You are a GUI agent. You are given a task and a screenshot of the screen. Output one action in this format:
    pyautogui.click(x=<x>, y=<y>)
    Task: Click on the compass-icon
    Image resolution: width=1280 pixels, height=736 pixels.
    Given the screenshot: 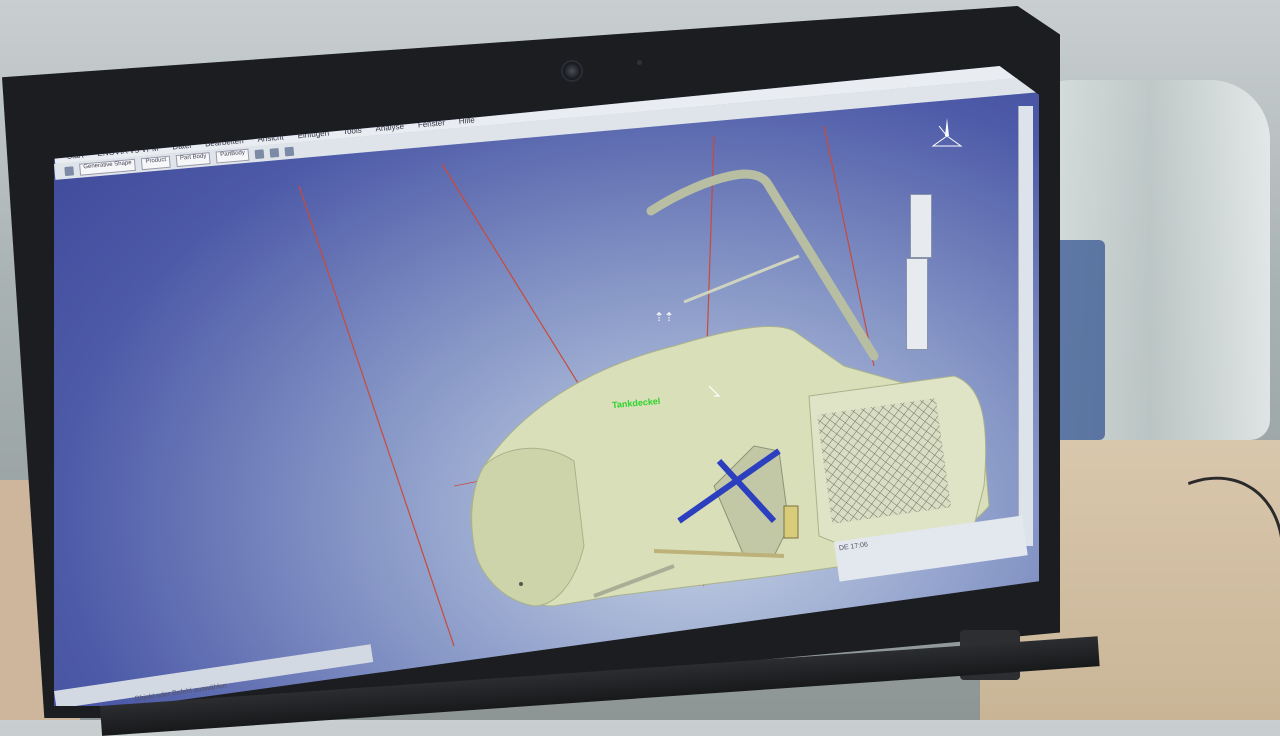 What is the action you would take?
    pyautogui.click(x=947, y=134)
    